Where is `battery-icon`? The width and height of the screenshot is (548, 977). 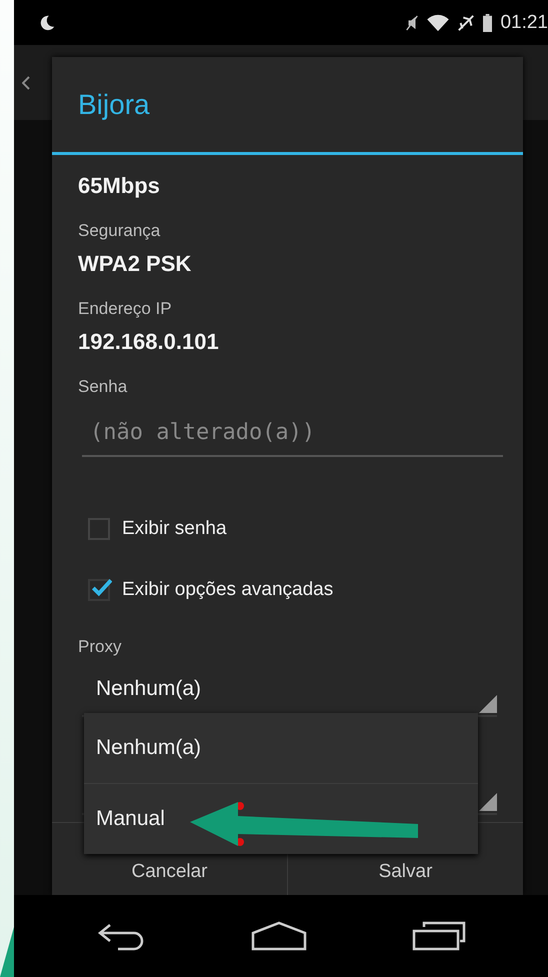
battery-icon is located at coordinates (487, 23).